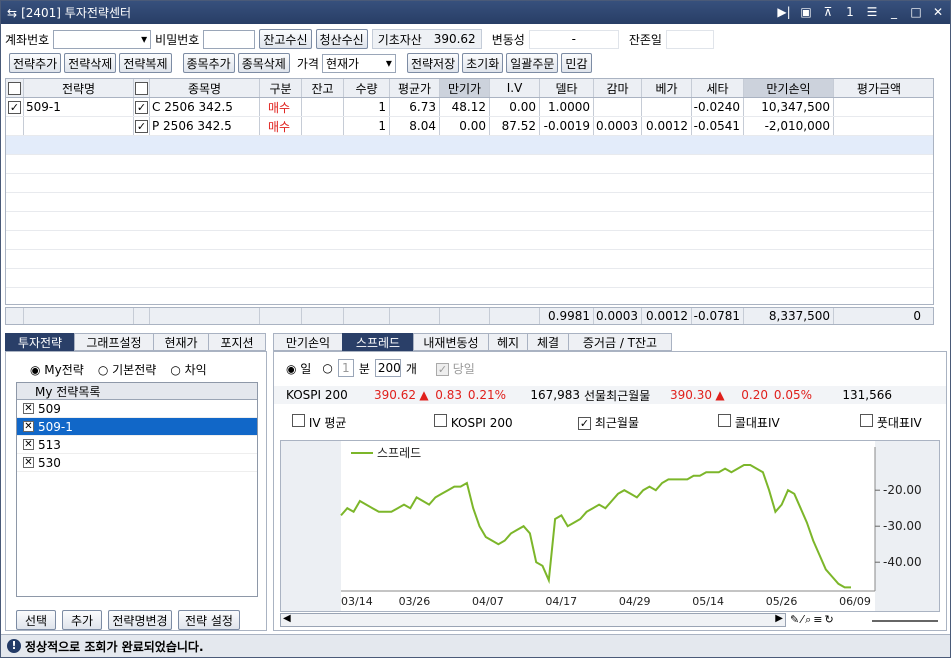  Describe the element at coordinates (229, 39) in the screenshot. I see `password-field` at that location.